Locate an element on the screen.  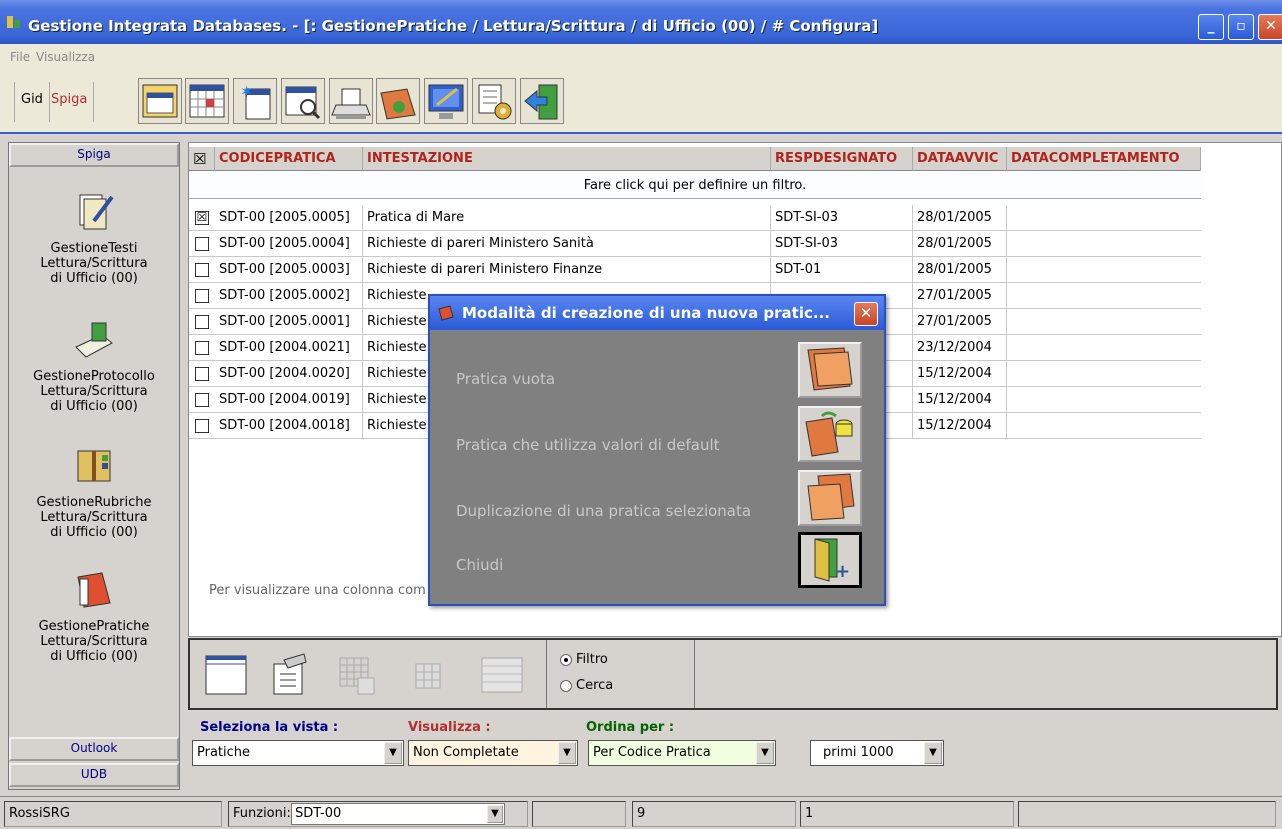
dialog-close-button: ✕ is located at coordinates (866, 314).